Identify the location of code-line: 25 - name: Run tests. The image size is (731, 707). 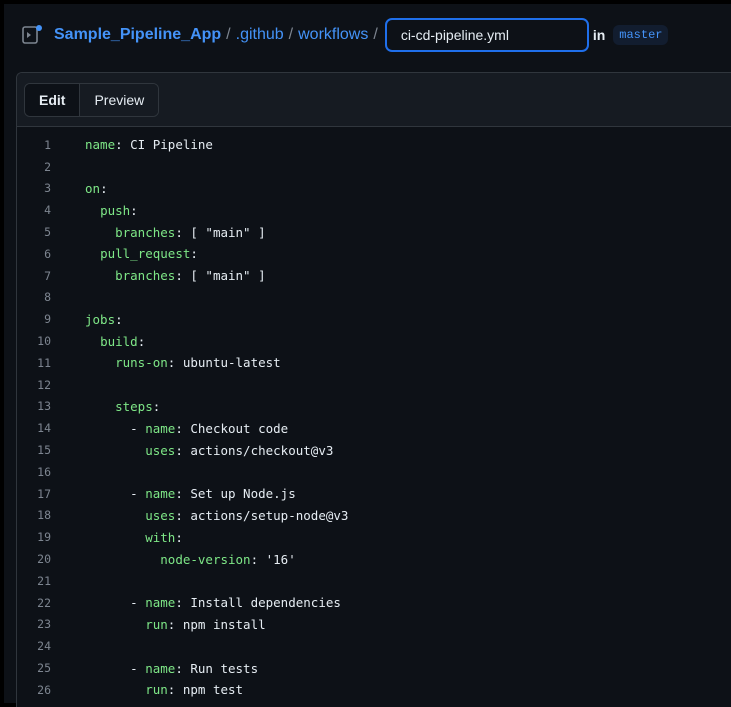
(374, 668).